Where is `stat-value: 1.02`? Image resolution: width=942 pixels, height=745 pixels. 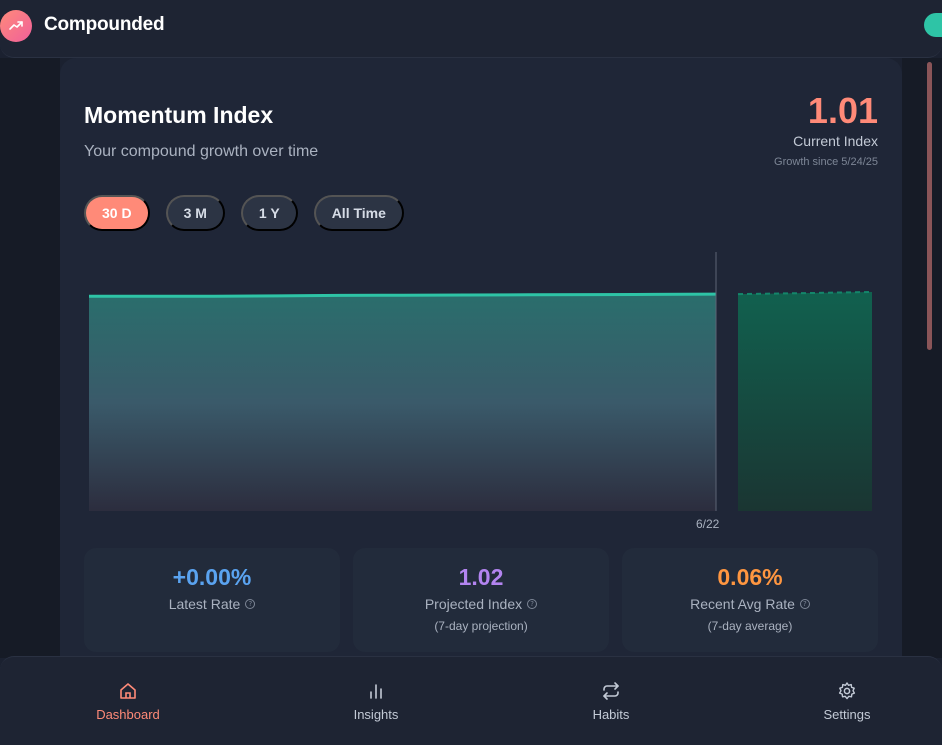 stat-value: 1.02 is located at coordinates (481, 577).